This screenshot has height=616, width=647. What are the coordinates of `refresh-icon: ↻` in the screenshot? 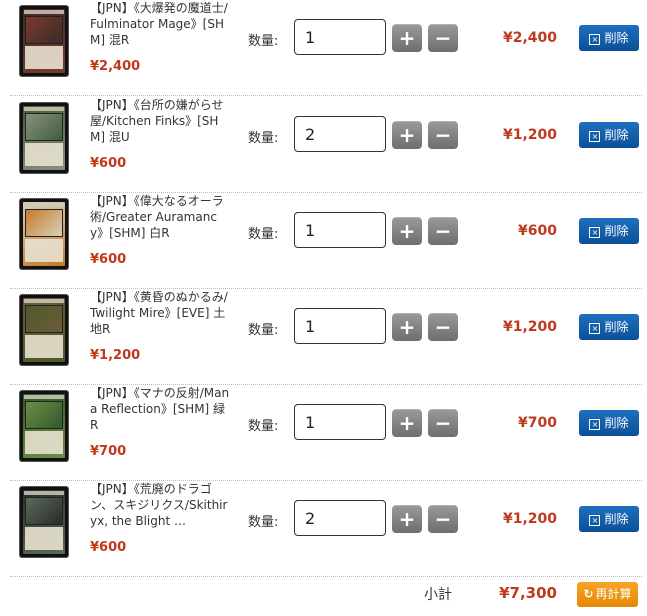 It's located at (588, 594).